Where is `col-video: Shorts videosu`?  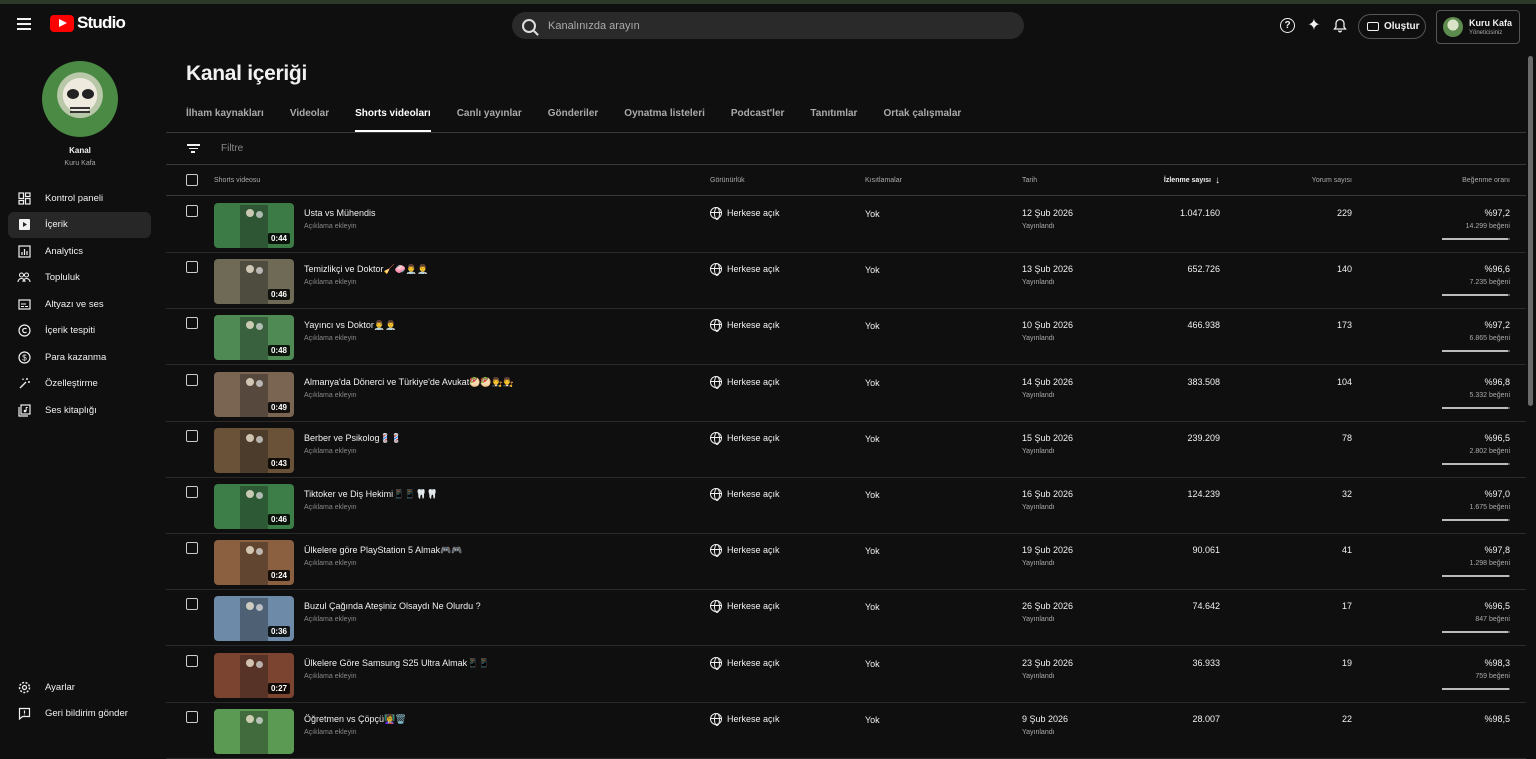 col-video: Shorts videosu is located at coordinates (237, 180).